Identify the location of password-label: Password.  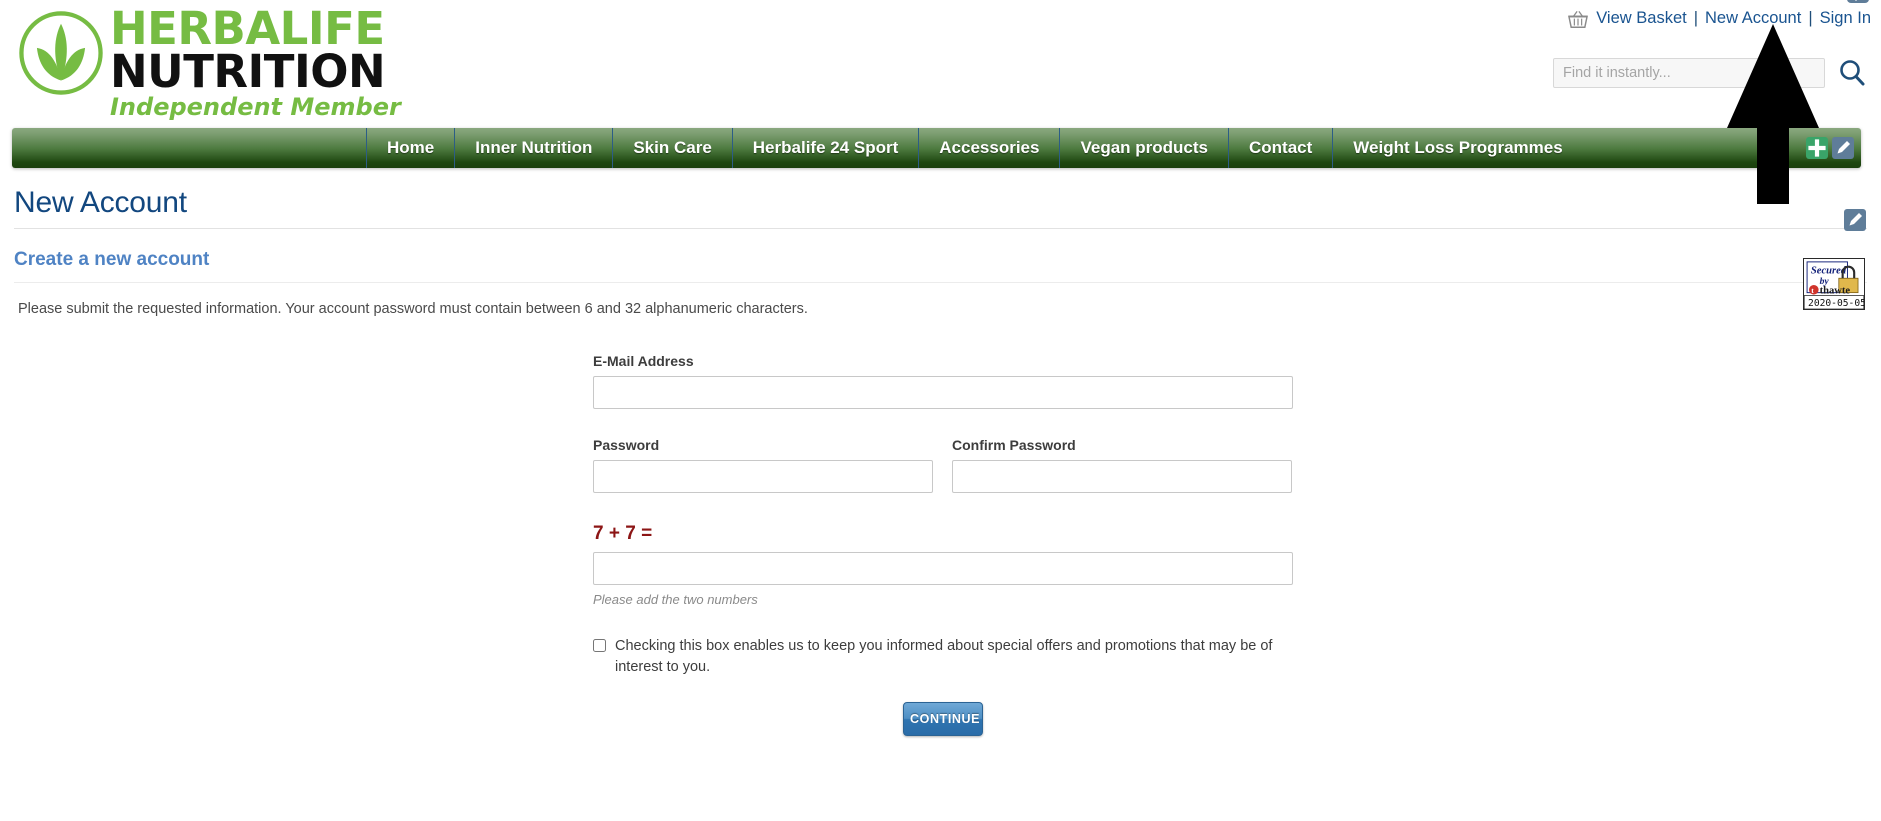
(626, 445).